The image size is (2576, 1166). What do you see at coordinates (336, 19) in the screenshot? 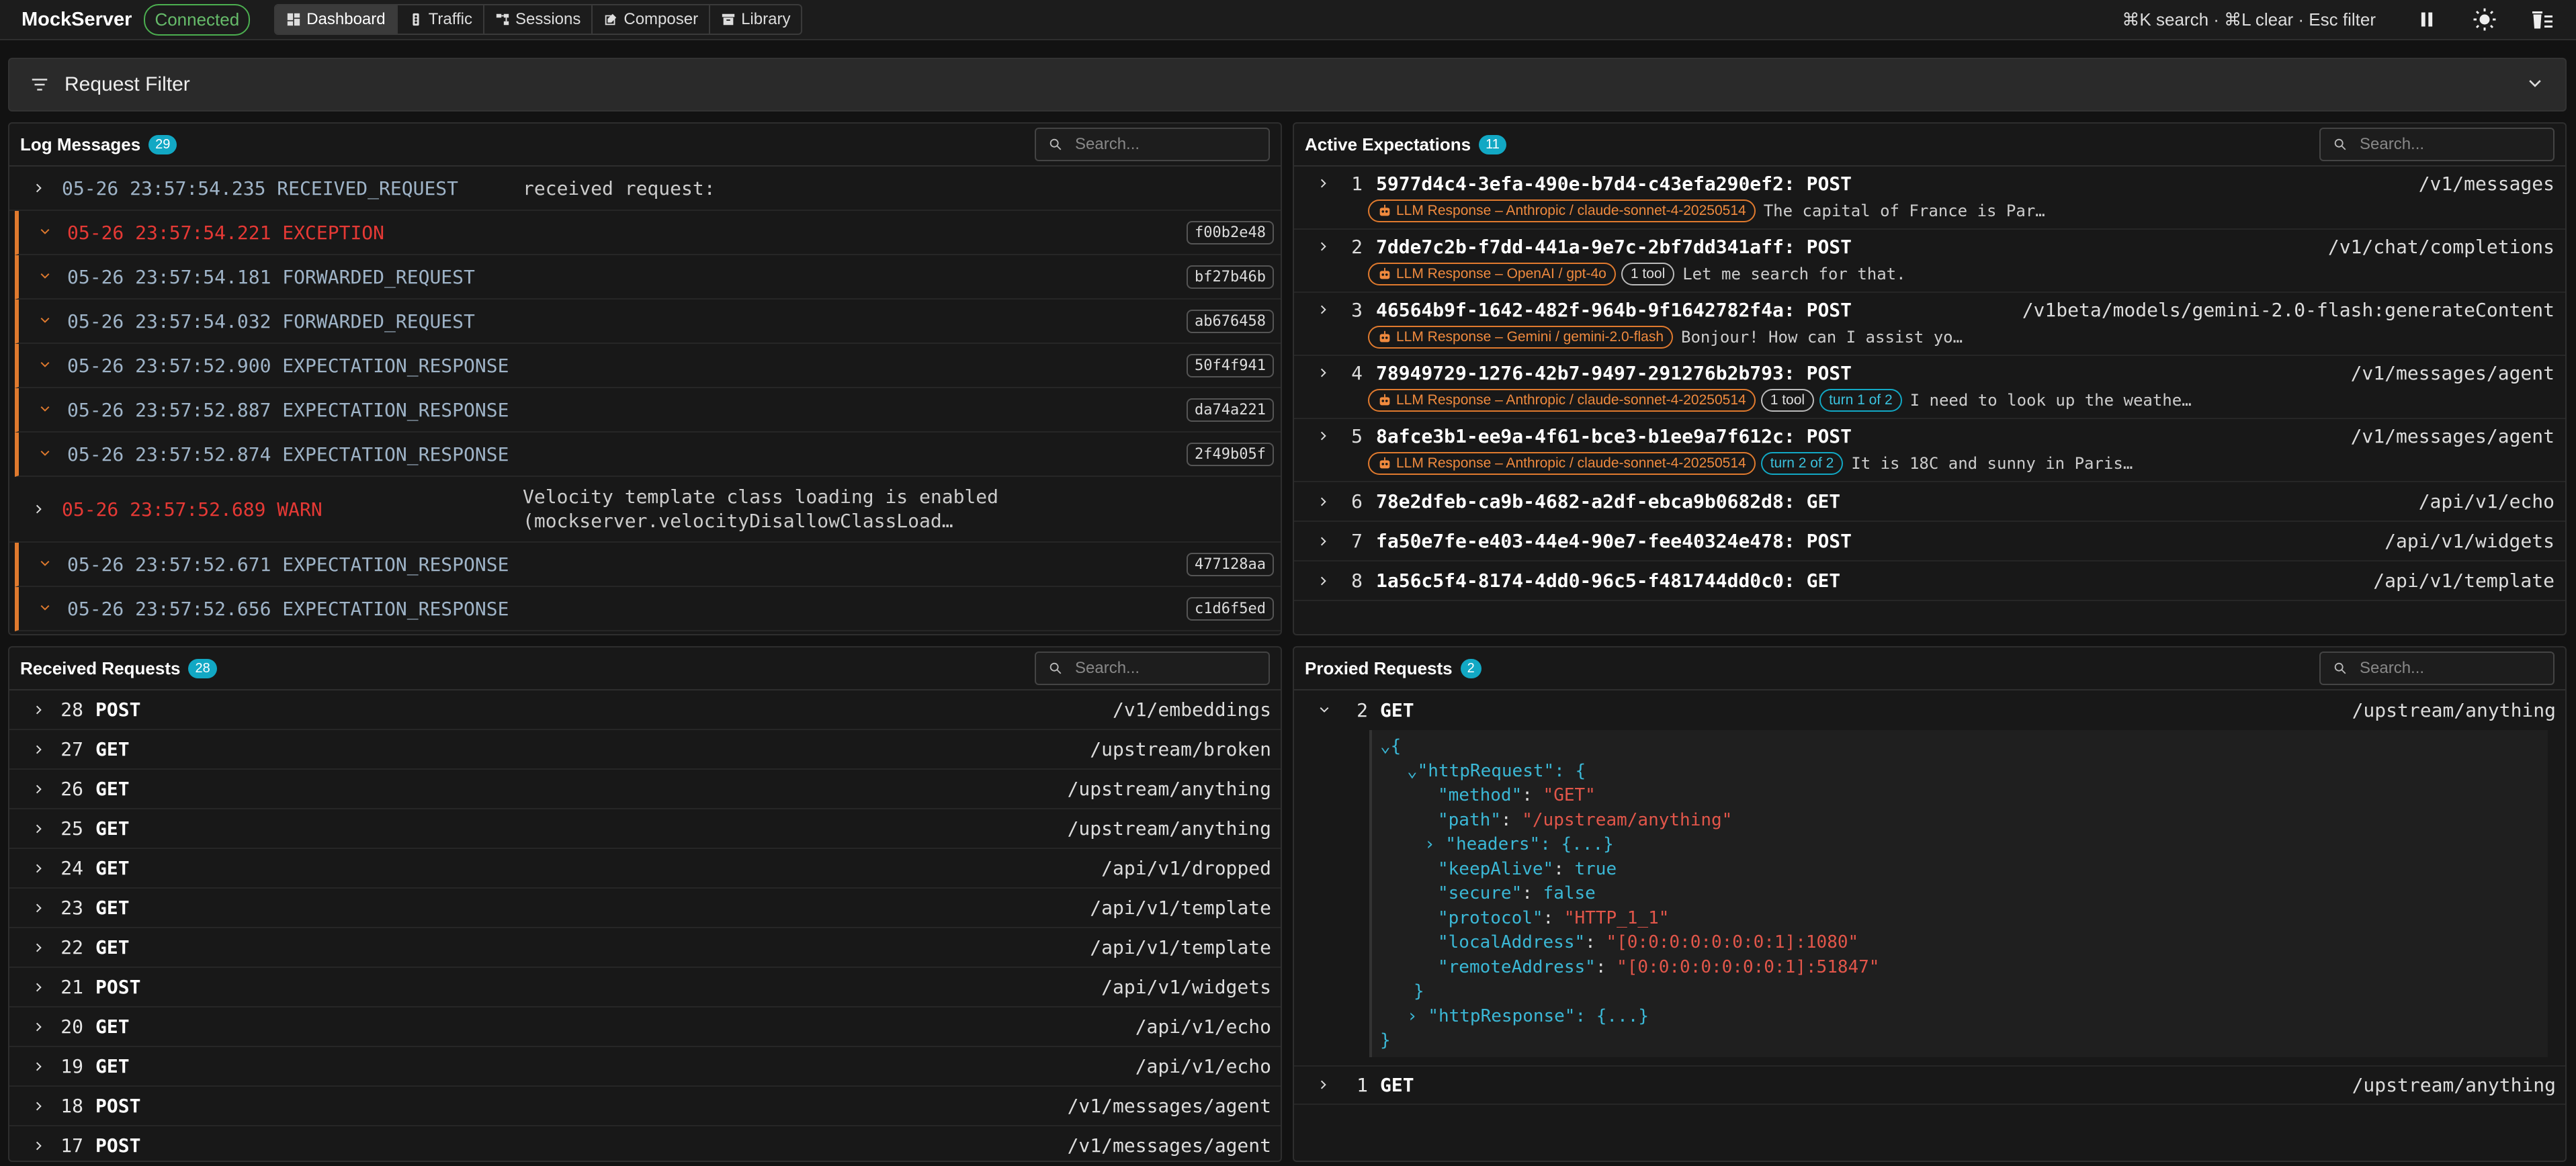
I see `nav-dashboard: Dashboard` at bounding box center [336, 19].